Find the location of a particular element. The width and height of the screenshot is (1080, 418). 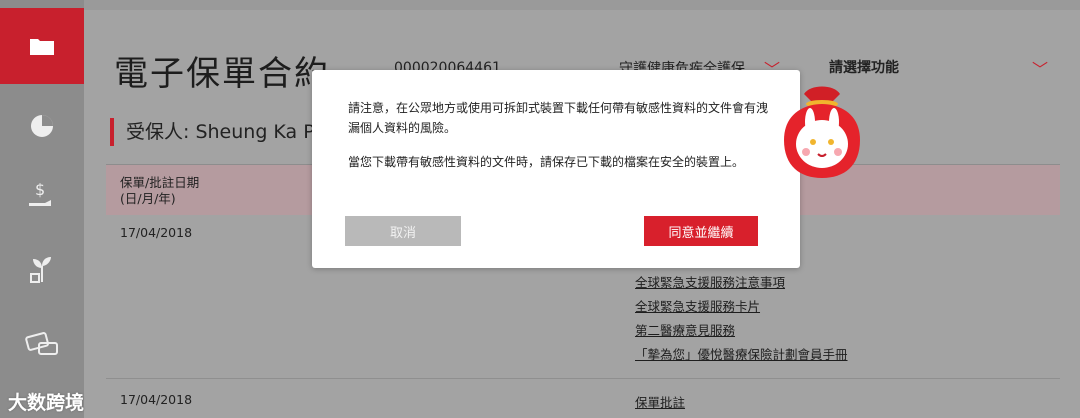

insured-name: 受保人: Sheung Ka Po is located at coordinates (218, 132).